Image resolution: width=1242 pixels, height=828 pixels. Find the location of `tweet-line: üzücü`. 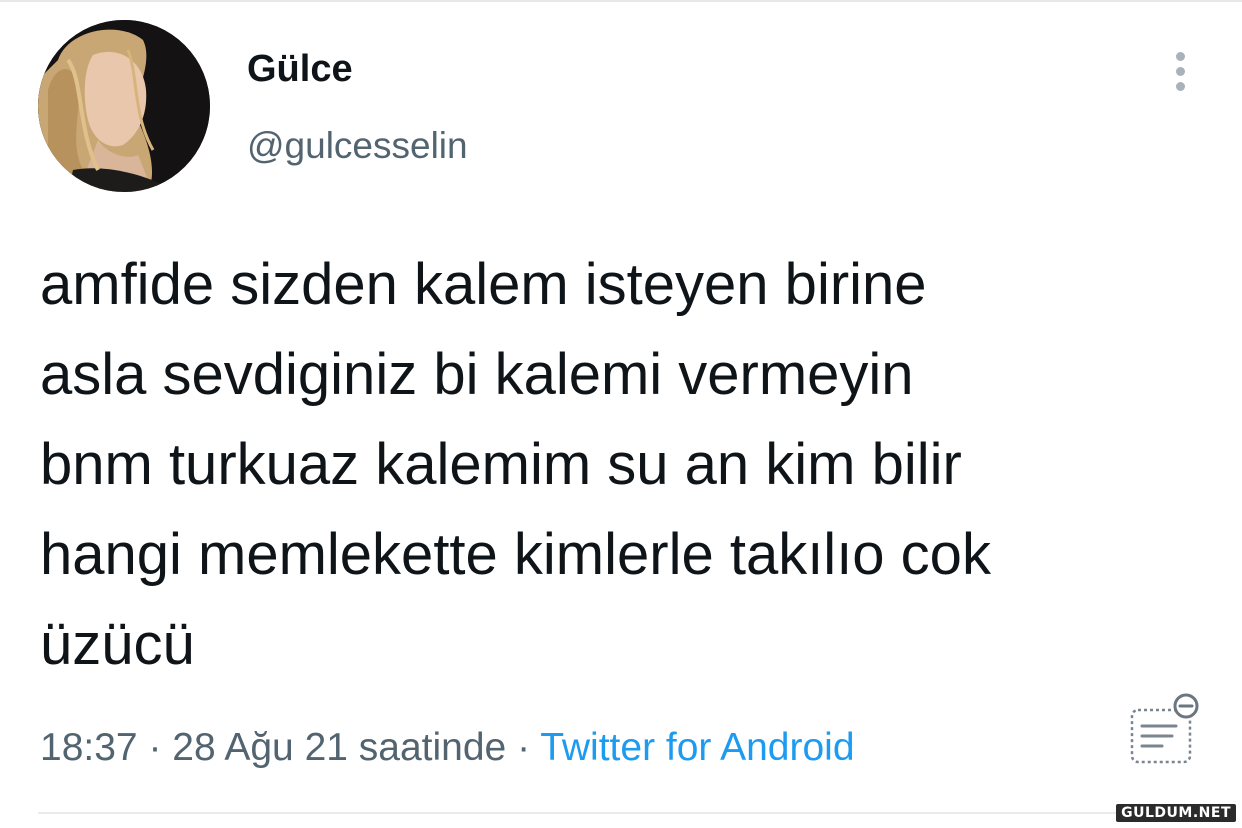

tweet-line: üzücü is located at coordinates (117, 644).